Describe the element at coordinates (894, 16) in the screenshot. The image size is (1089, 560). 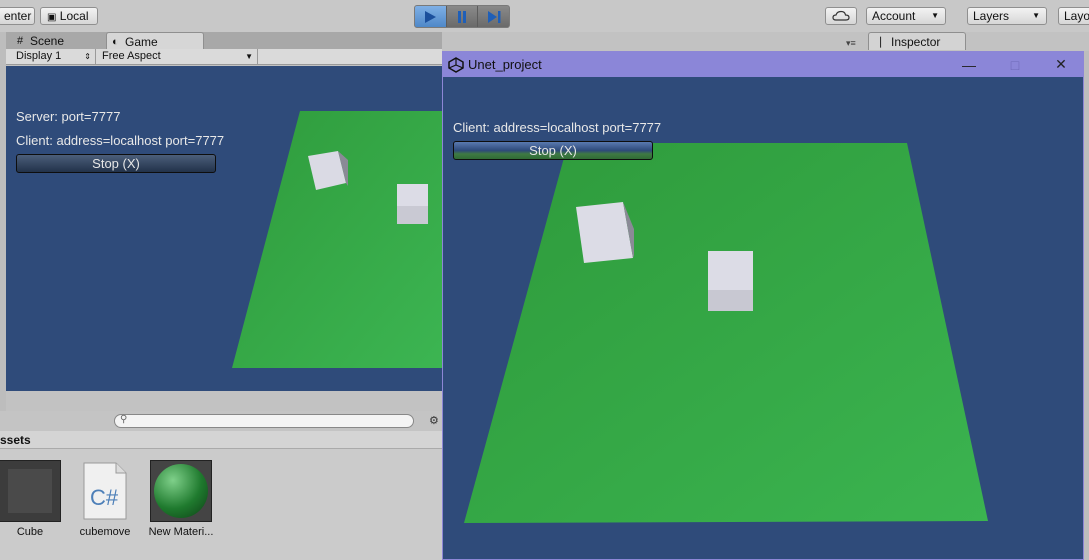
I see `account-label: Account` at that location.